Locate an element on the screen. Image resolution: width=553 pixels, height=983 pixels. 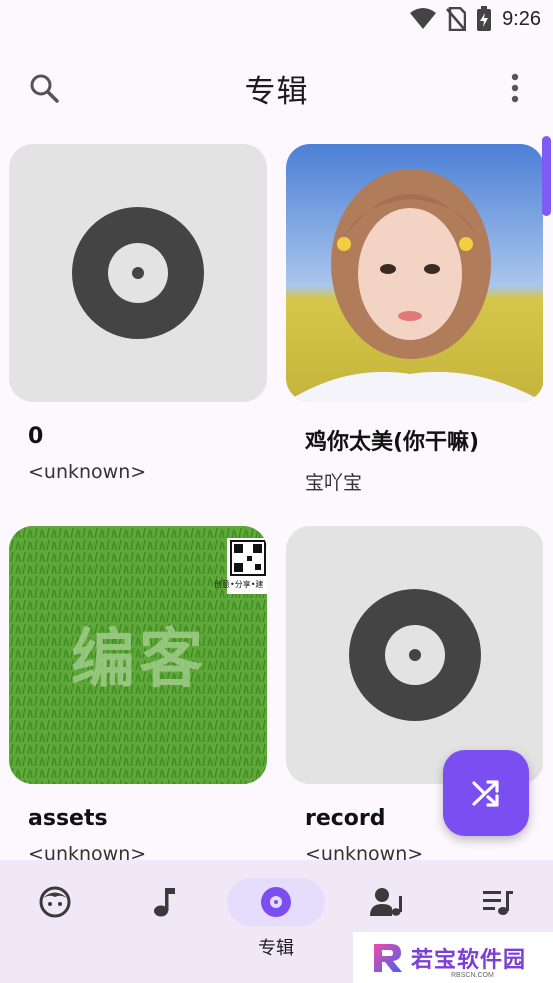
album-cover: 创意•分享•建 编客 is located at coordinates (138, 655).